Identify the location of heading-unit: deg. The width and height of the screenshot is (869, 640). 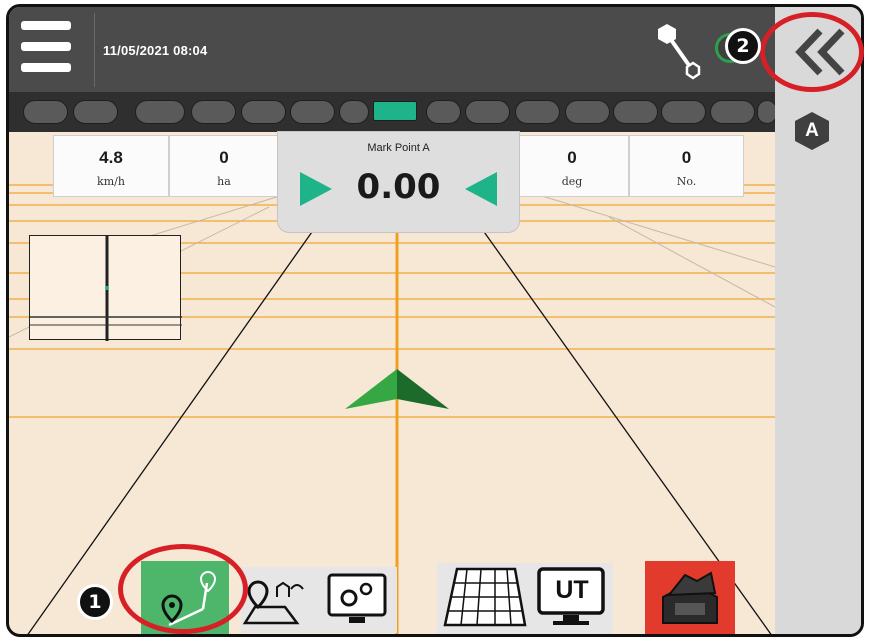
(572, 181).